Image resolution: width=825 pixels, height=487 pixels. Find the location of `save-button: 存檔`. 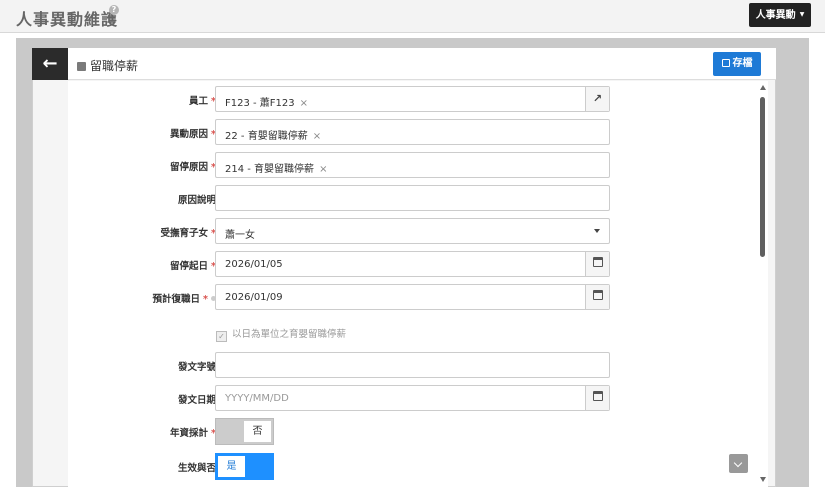

save-button: 存檔 is located at coordinates (737, 64).